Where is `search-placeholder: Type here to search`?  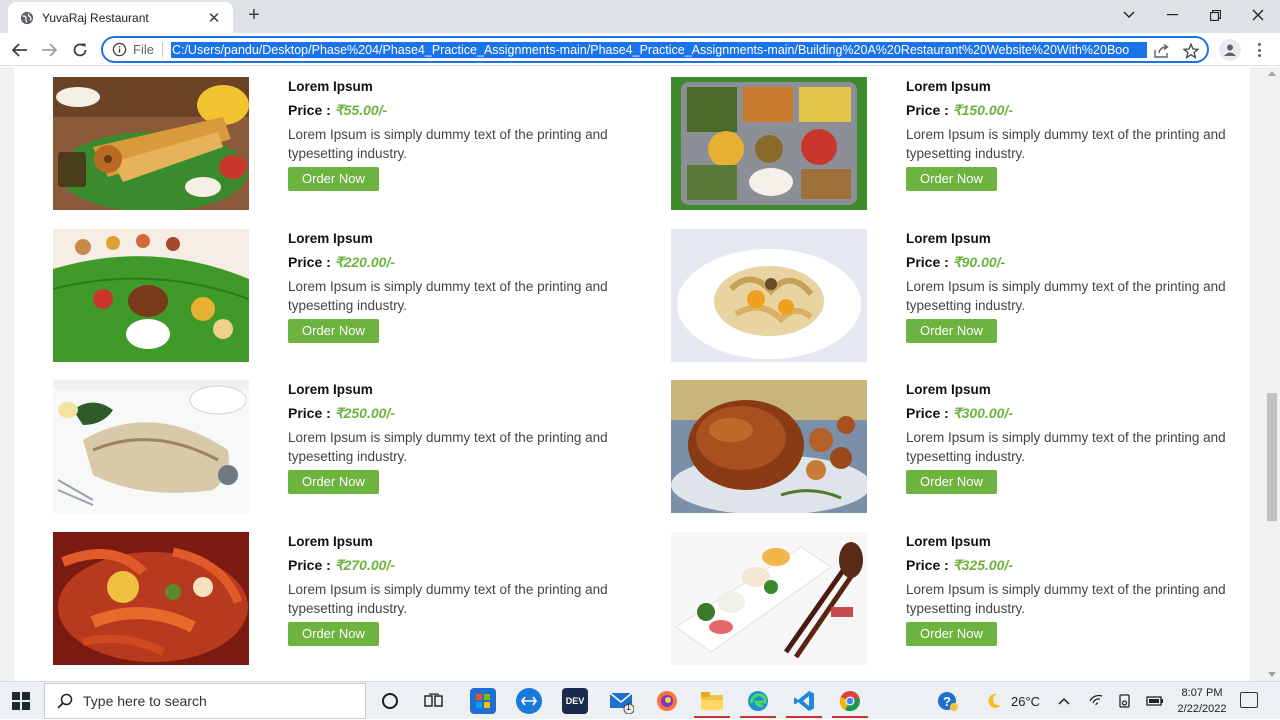
search-placeholder: Type here to search is located at coordinates (145, 701).